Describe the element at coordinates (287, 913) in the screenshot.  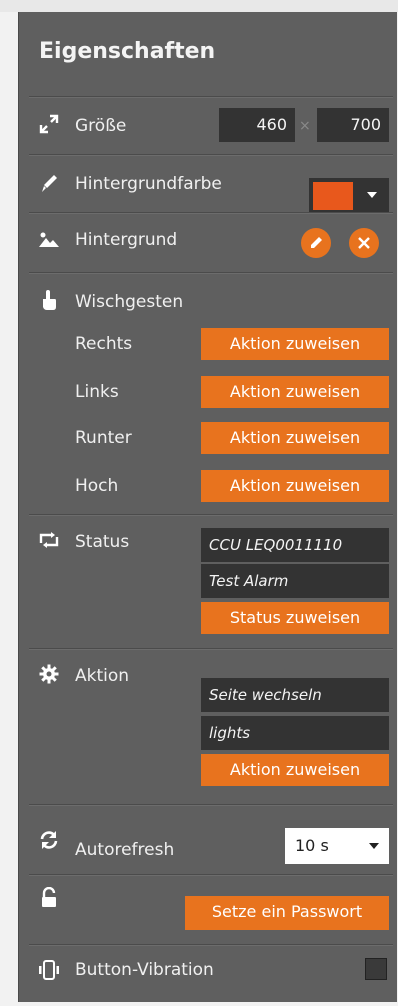
I see `set-password-button: Setze ein Passwort` at that location.